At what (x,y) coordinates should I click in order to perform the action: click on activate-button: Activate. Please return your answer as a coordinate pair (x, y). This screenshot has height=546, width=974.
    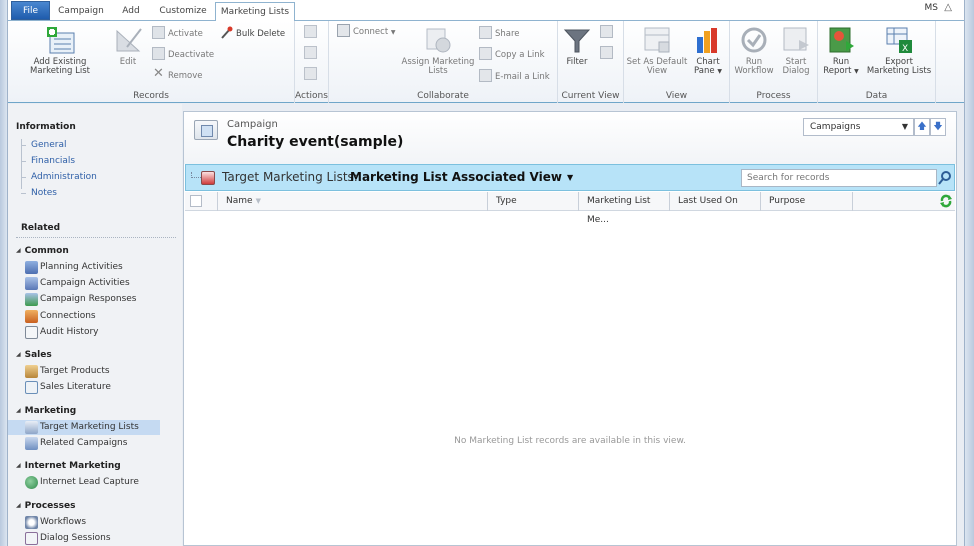
    Looking at the image, I should click on (177, 34).